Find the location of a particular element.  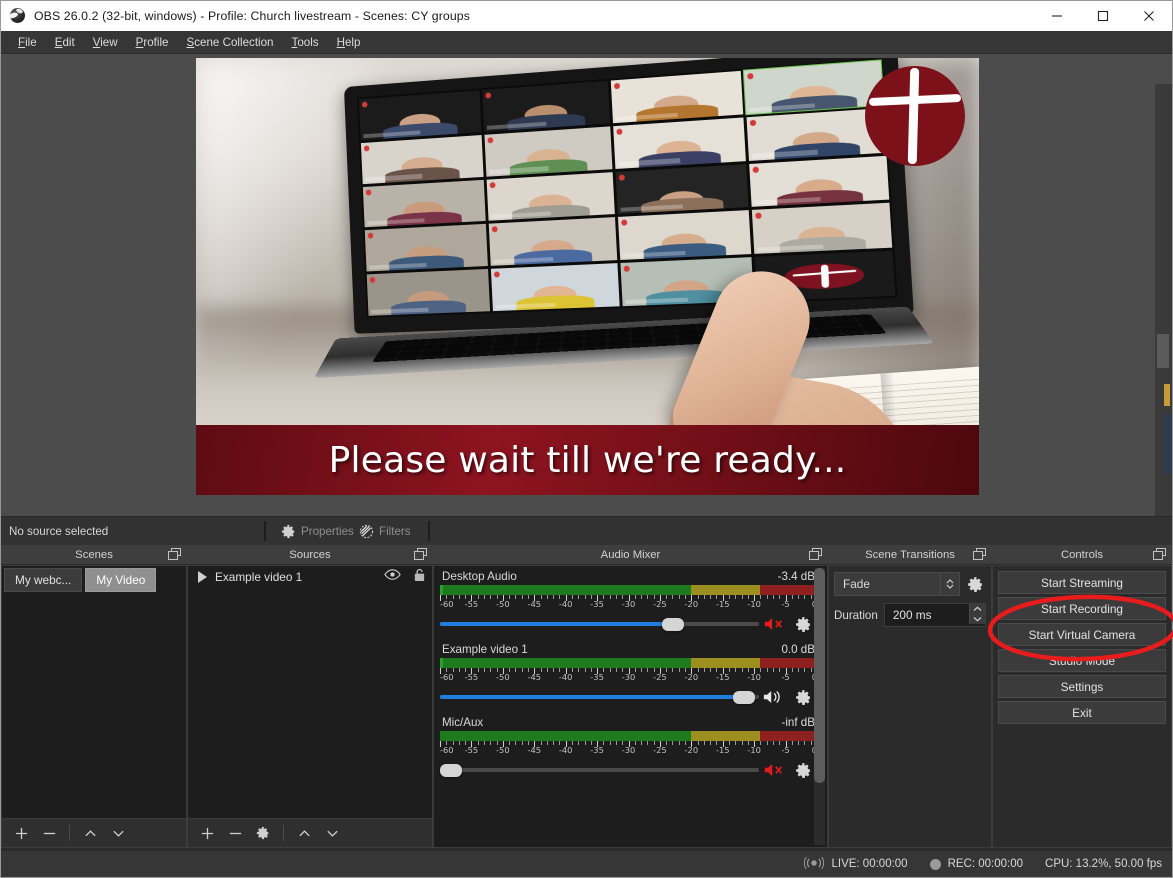

scene-transitions-dock: Scene Transitions Fade Duration 200 ms is located at coordinates (910, 696).